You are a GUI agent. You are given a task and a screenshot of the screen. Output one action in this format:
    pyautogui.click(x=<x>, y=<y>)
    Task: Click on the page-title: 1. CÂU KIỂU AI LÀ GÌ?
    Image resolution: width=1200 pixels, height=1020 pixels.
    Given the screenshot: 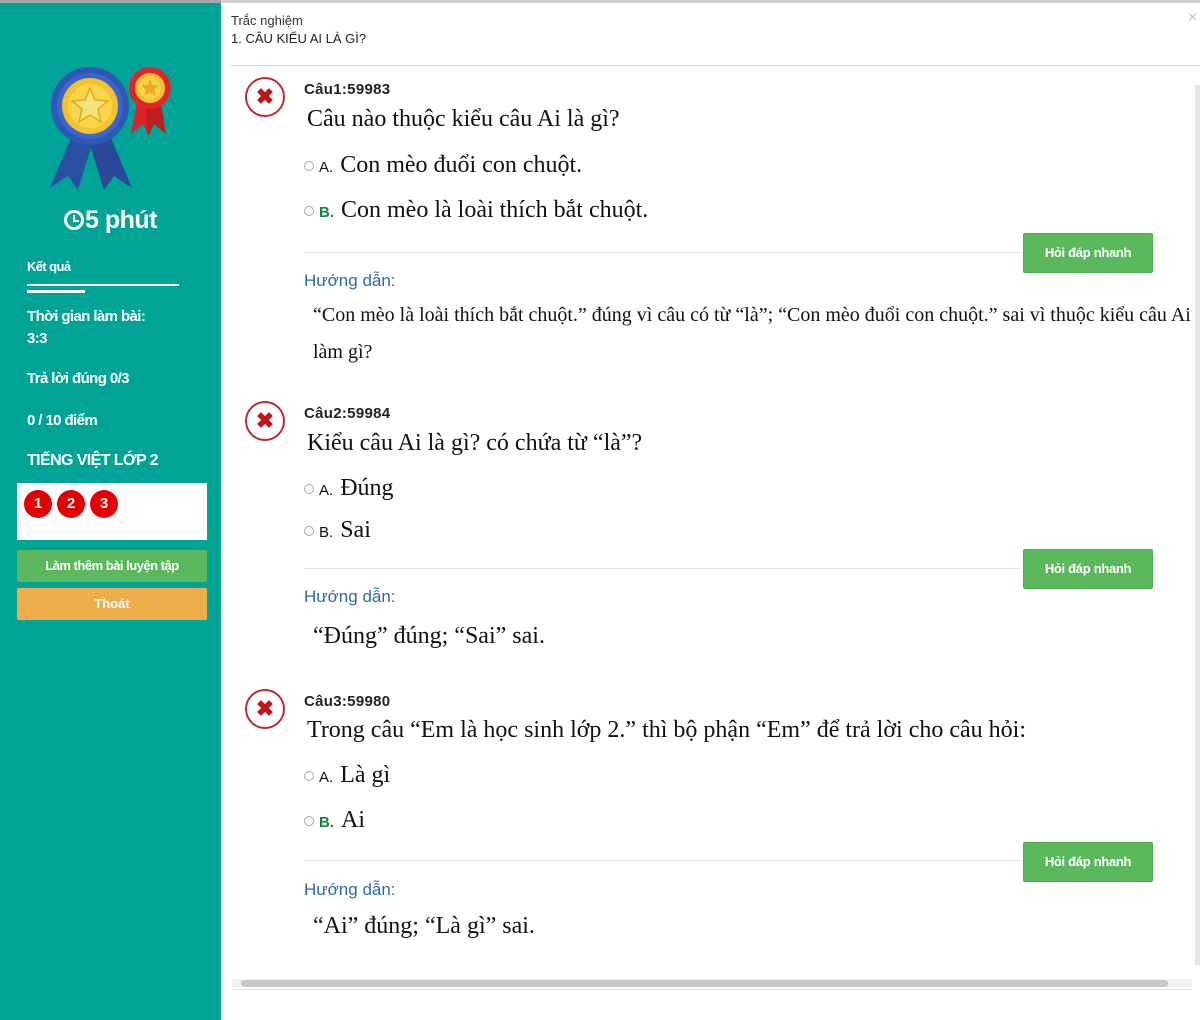 What is the action you would take?
    pyautogui.click(x=299, y=38)
    